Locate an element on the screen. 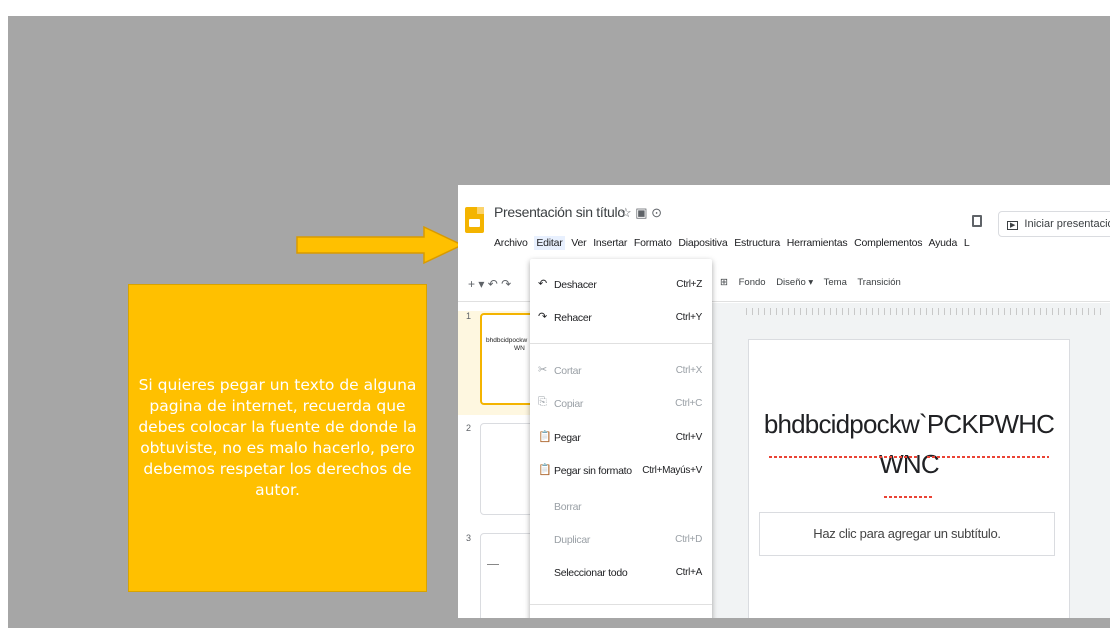 This screenshot has height=633, width=1110. comments-icon is located at coordinates (977, 221).